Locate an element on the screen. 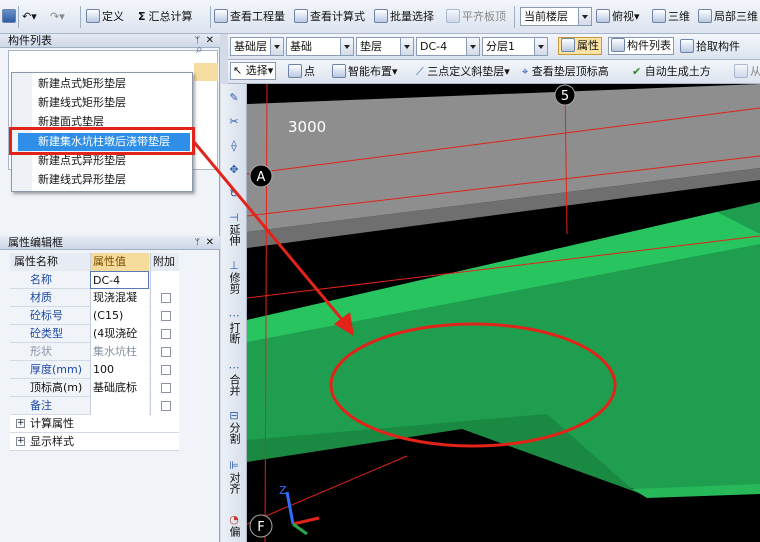  annotation-arrow-layer is located at coordinates (273, 238).